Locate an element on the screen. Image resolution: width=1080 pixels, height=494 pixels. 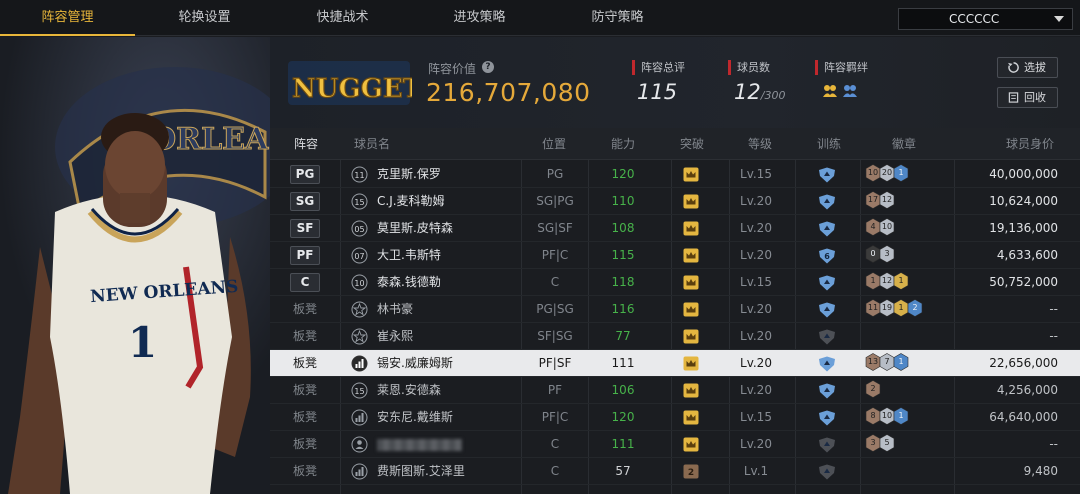
position-slot: C is located at coordinates (305, 282).